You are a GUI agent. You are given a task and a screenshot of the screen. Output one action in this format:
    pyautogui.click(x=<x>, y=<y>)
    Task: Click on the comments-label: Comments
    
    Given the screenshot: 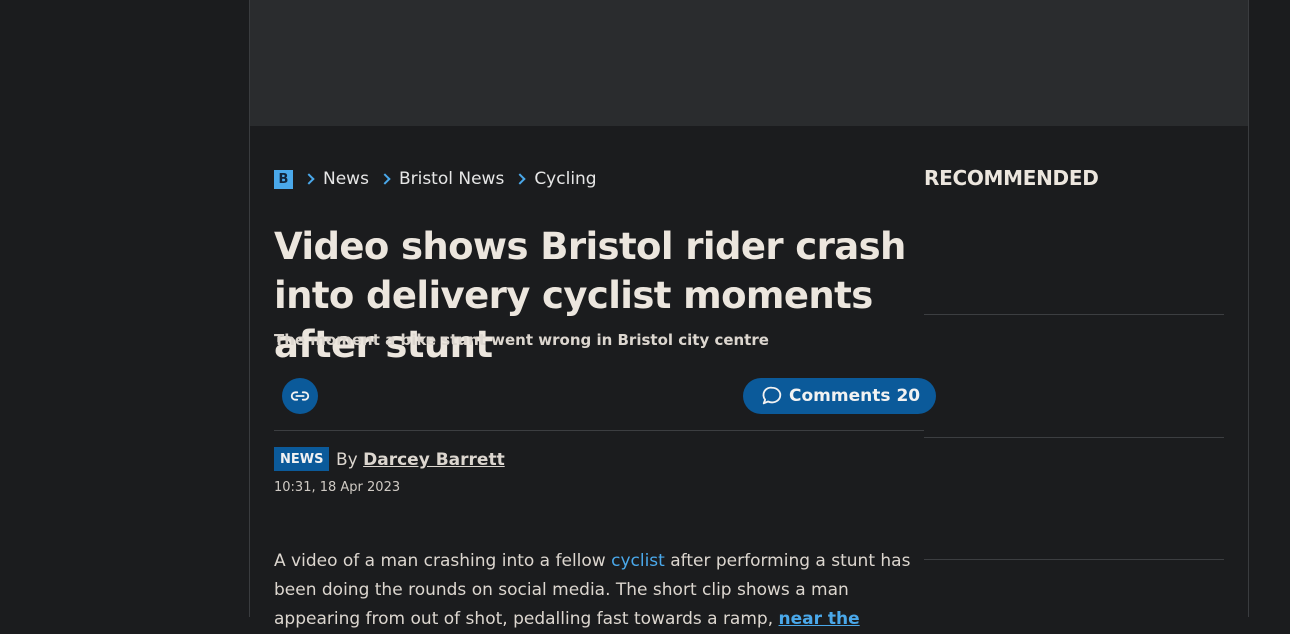 What is the action you would take?
    pyautogui.click(x=840, y=396)
    